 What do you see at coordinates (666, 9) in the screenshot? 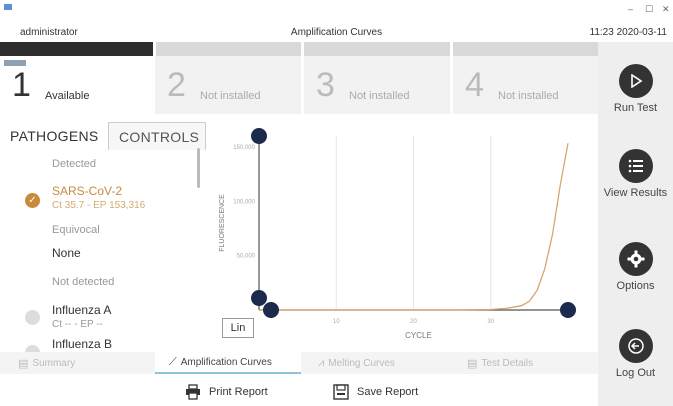
I see `close-icon: ✕` at bounding box center [666, 9].